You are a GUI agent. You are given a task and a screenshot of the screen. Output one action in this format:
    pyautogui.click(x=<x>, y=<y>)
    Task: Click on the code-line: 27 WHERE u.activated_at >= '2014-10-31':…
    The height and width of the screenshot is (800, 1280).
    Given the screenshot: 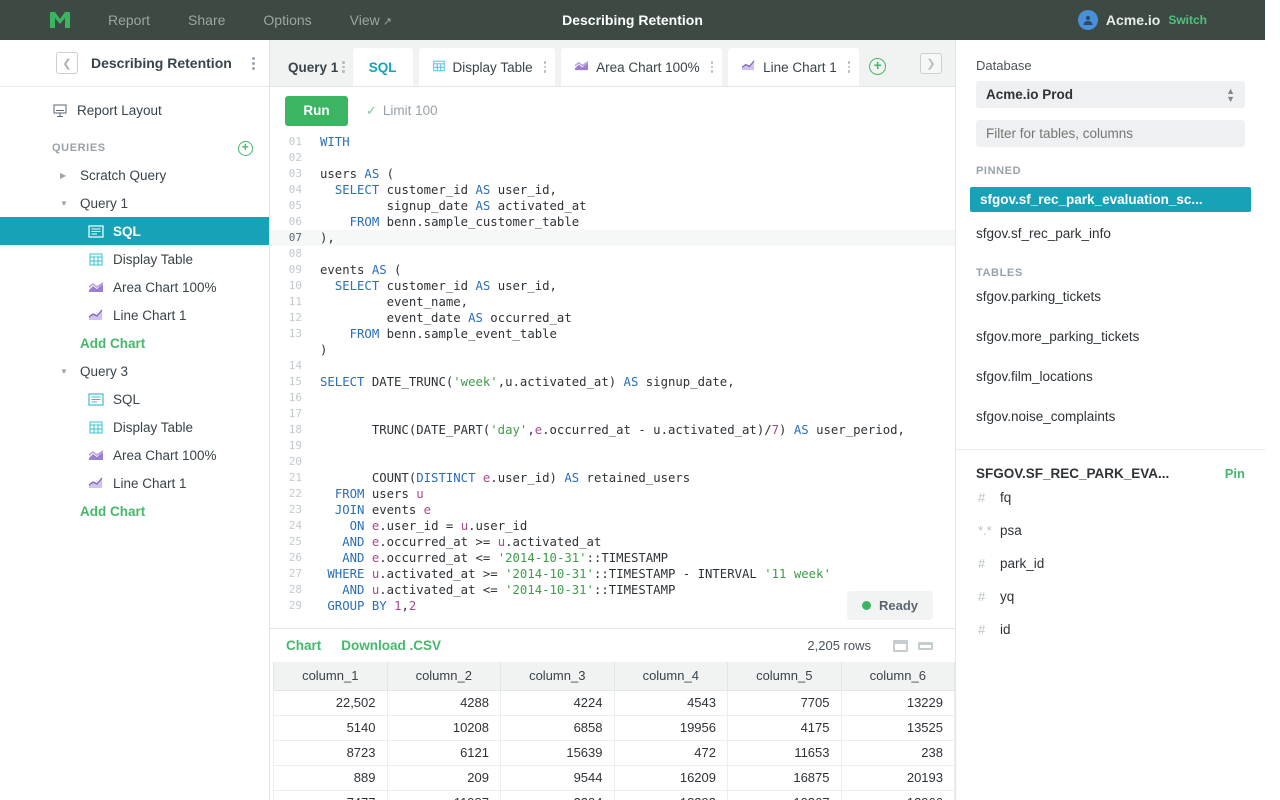 What is the action you would take?
    pyautogui.click(x=612, y=574)
    